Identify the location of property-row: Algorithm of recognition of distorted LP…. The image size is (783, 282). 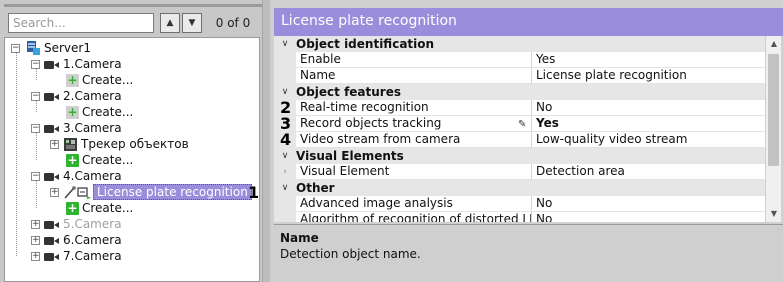
(519, 217).